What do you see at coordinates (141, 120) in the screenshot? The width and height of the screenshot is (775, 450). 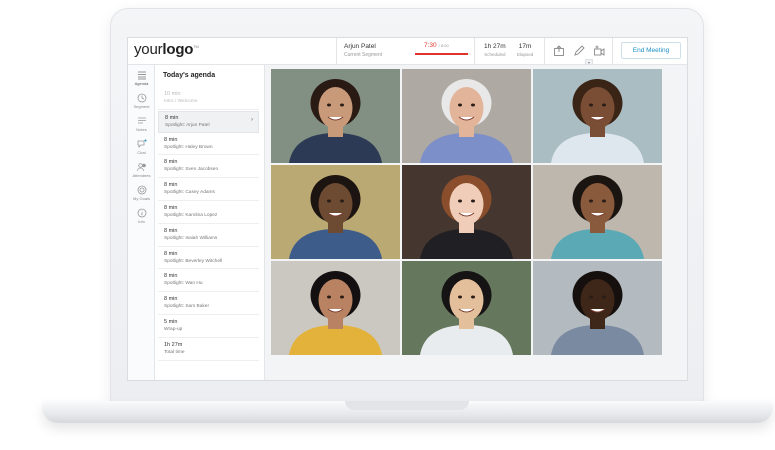 I see `notes-icon` at bounding box center [141, 120].